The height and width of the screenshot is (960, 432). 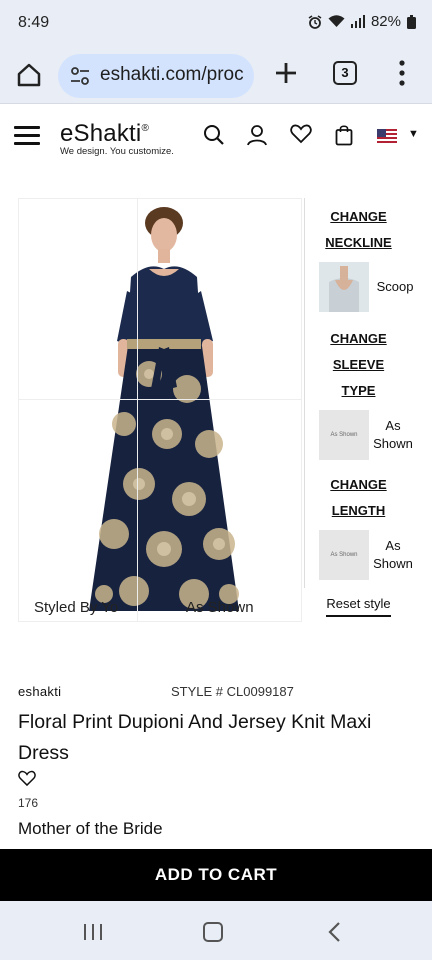 What do you see at coordinates (213, 932) in the screenshot?
I see `home-nav-icon` at bounding box center [213, 932].